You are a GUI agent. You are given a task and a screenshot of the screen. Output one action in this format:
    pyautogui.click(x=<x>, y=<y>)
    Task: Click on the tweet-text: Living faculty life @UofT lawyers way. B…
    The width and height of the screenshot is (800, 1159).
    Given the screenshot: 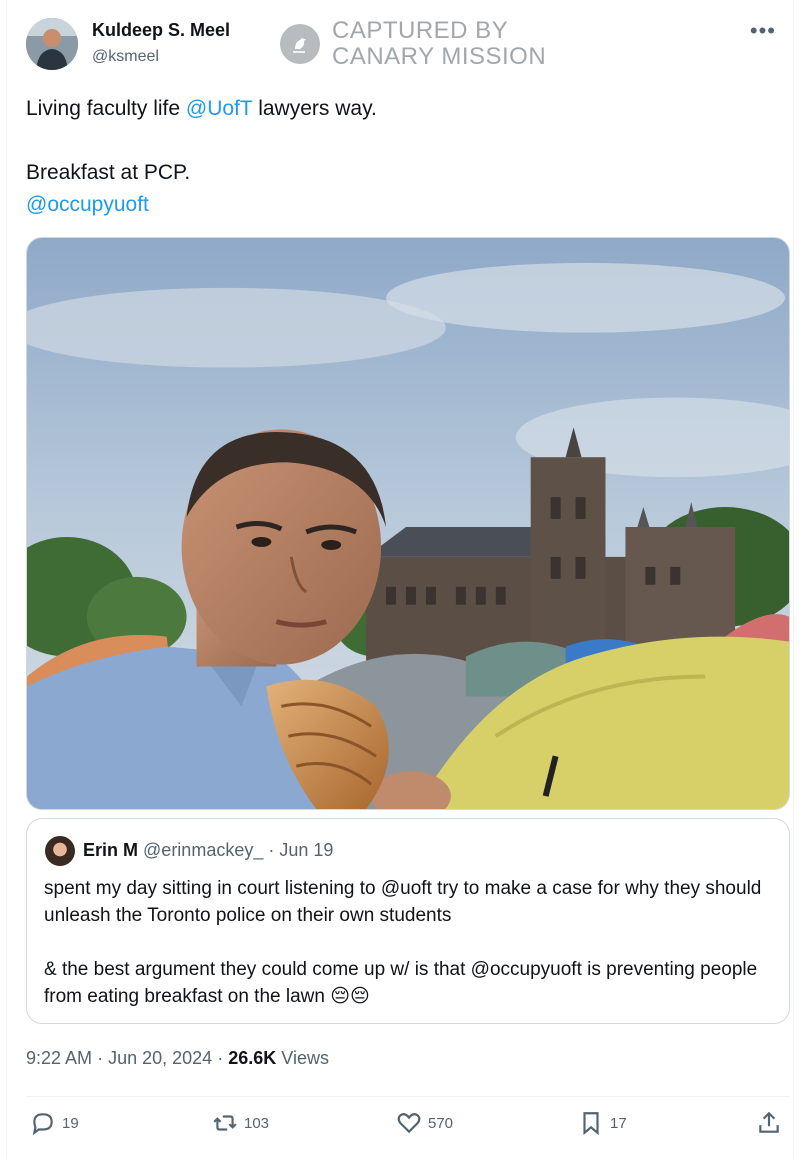 What is the action you would take?
    pyautogui.click(x=396, y=157)
    